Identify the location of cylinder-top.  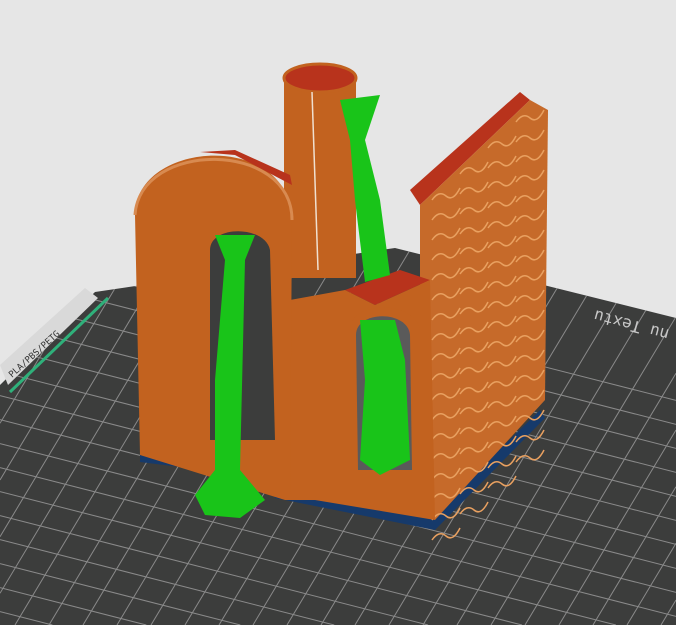
(320, 78).